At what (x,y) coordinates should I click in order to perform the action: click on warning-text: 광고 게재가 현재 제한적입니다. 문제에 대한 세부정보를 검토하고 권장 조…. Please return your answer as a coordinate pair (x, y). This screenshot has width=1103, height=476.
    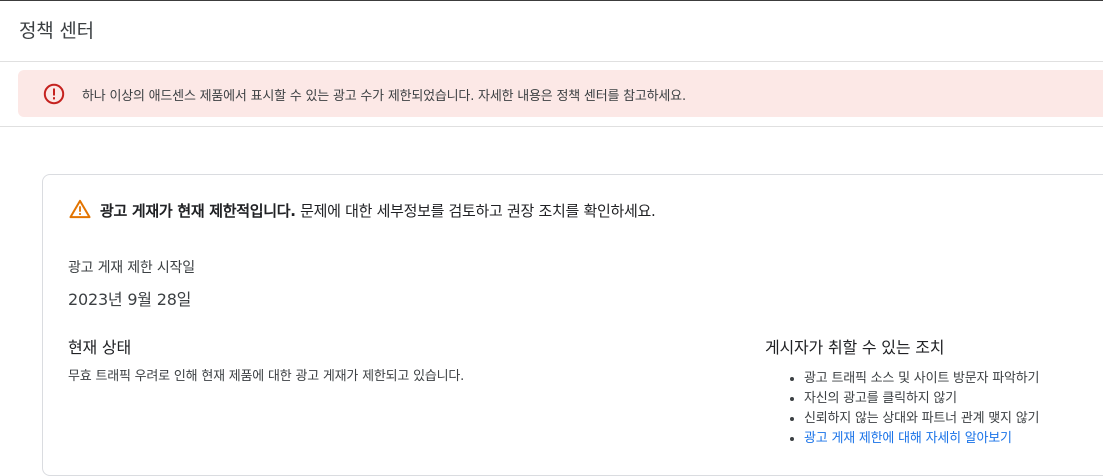
    Looking at the image, I should click on (378, 210).